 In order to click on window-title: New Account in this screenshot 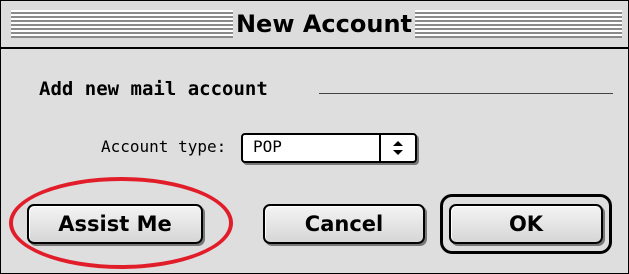, I will do `click(324, 24)`.